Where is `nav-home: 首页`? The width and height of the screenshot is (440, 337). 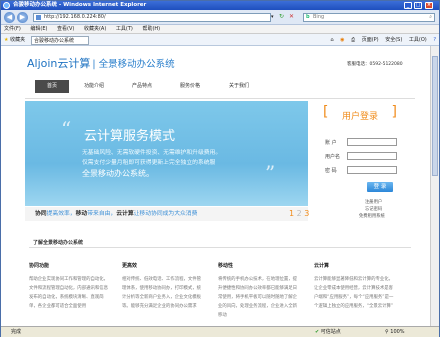 nav-home: 首页 is located at coordinates (52, 86).